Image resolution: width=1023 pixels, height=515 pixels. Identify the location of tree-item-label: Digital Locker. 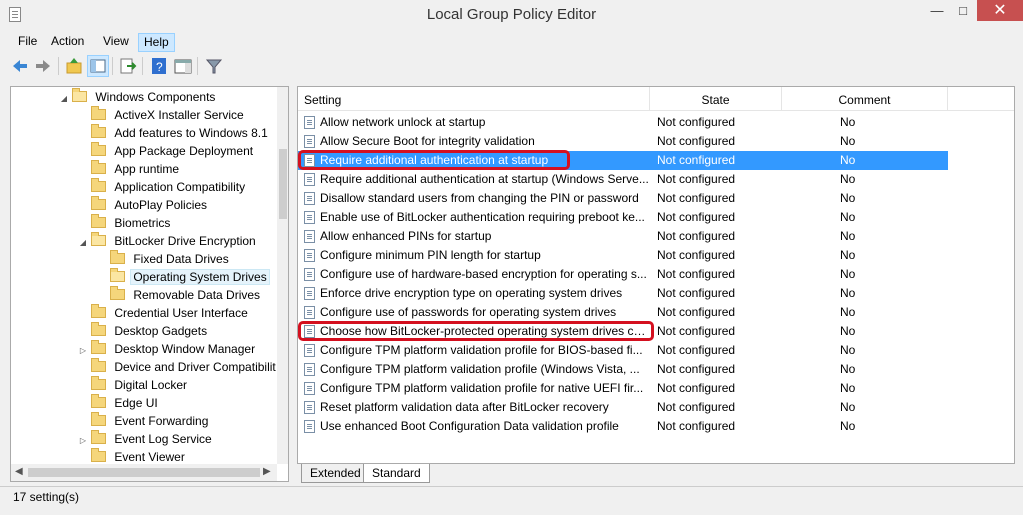
(151, 385).